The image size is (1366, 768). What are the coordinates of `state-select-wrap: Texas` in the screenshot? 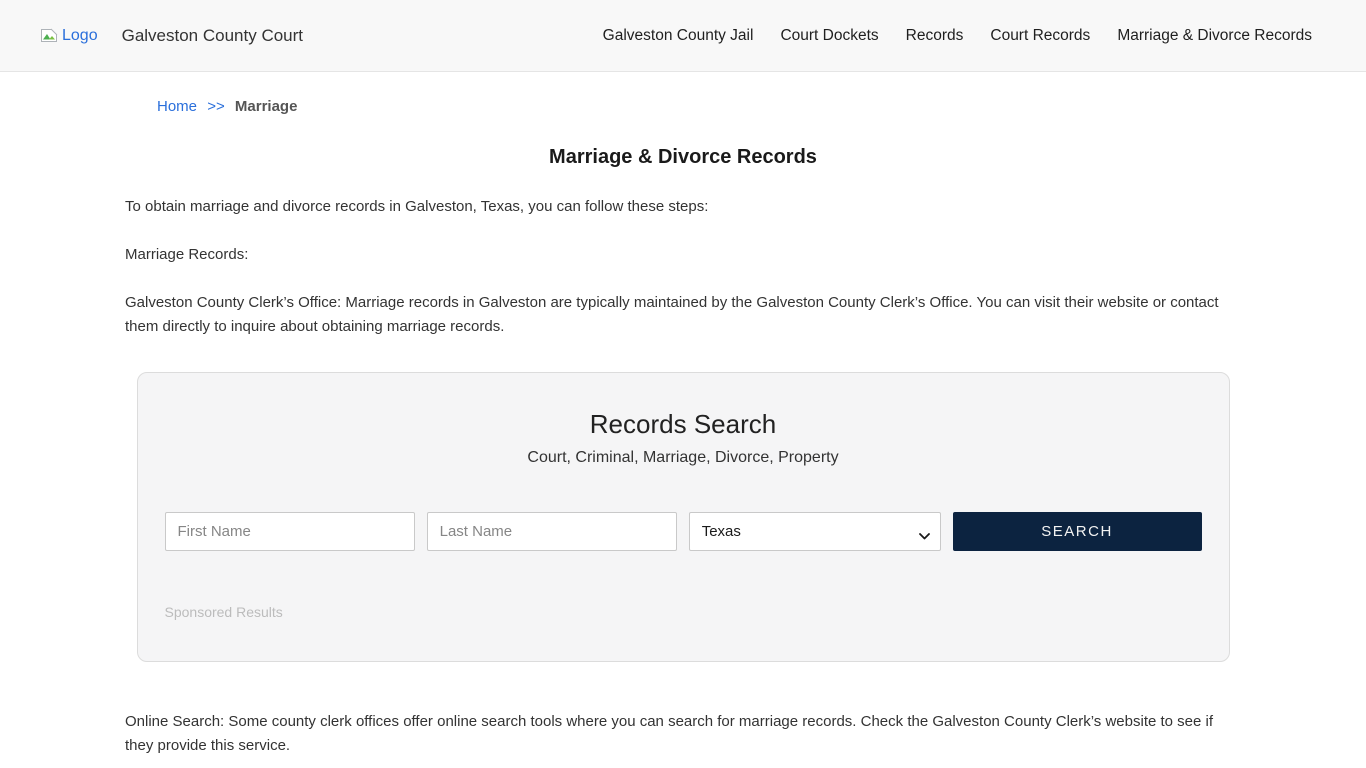 It's located at (814, 531).